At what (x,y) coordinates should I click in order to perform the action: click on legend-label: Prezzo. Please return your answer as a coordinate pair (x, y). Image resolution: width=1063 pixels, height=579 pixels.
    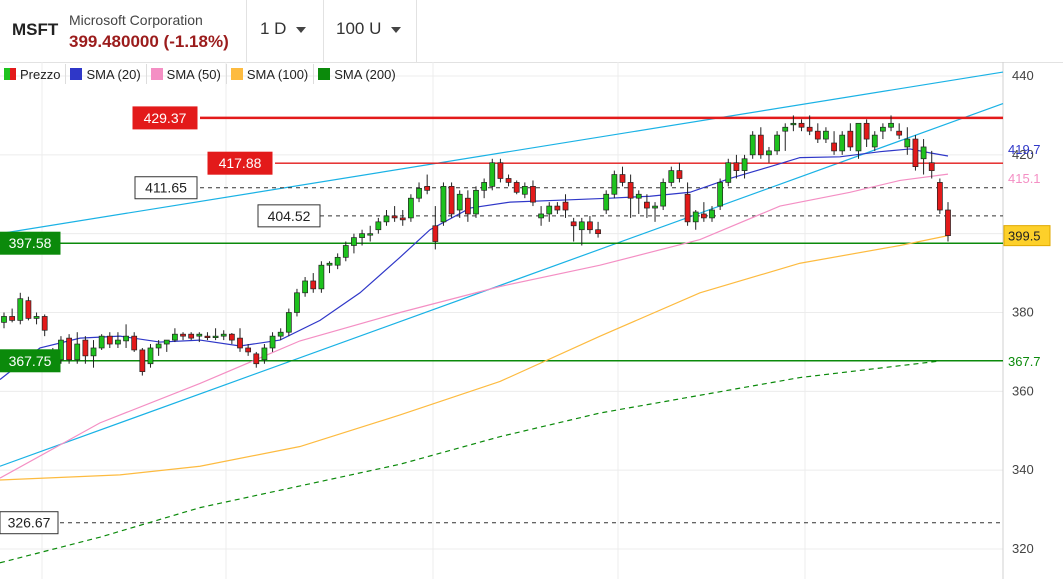
    Looking at the image, I should click on (40, 74).